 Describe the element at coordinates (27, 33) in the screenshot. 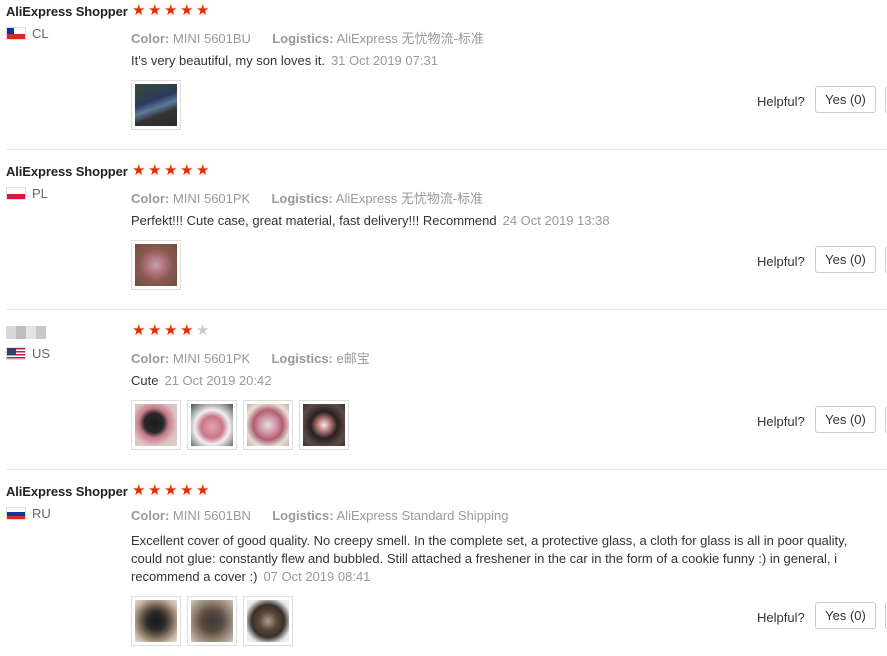

I see `reviewer-country: CL` at that location.